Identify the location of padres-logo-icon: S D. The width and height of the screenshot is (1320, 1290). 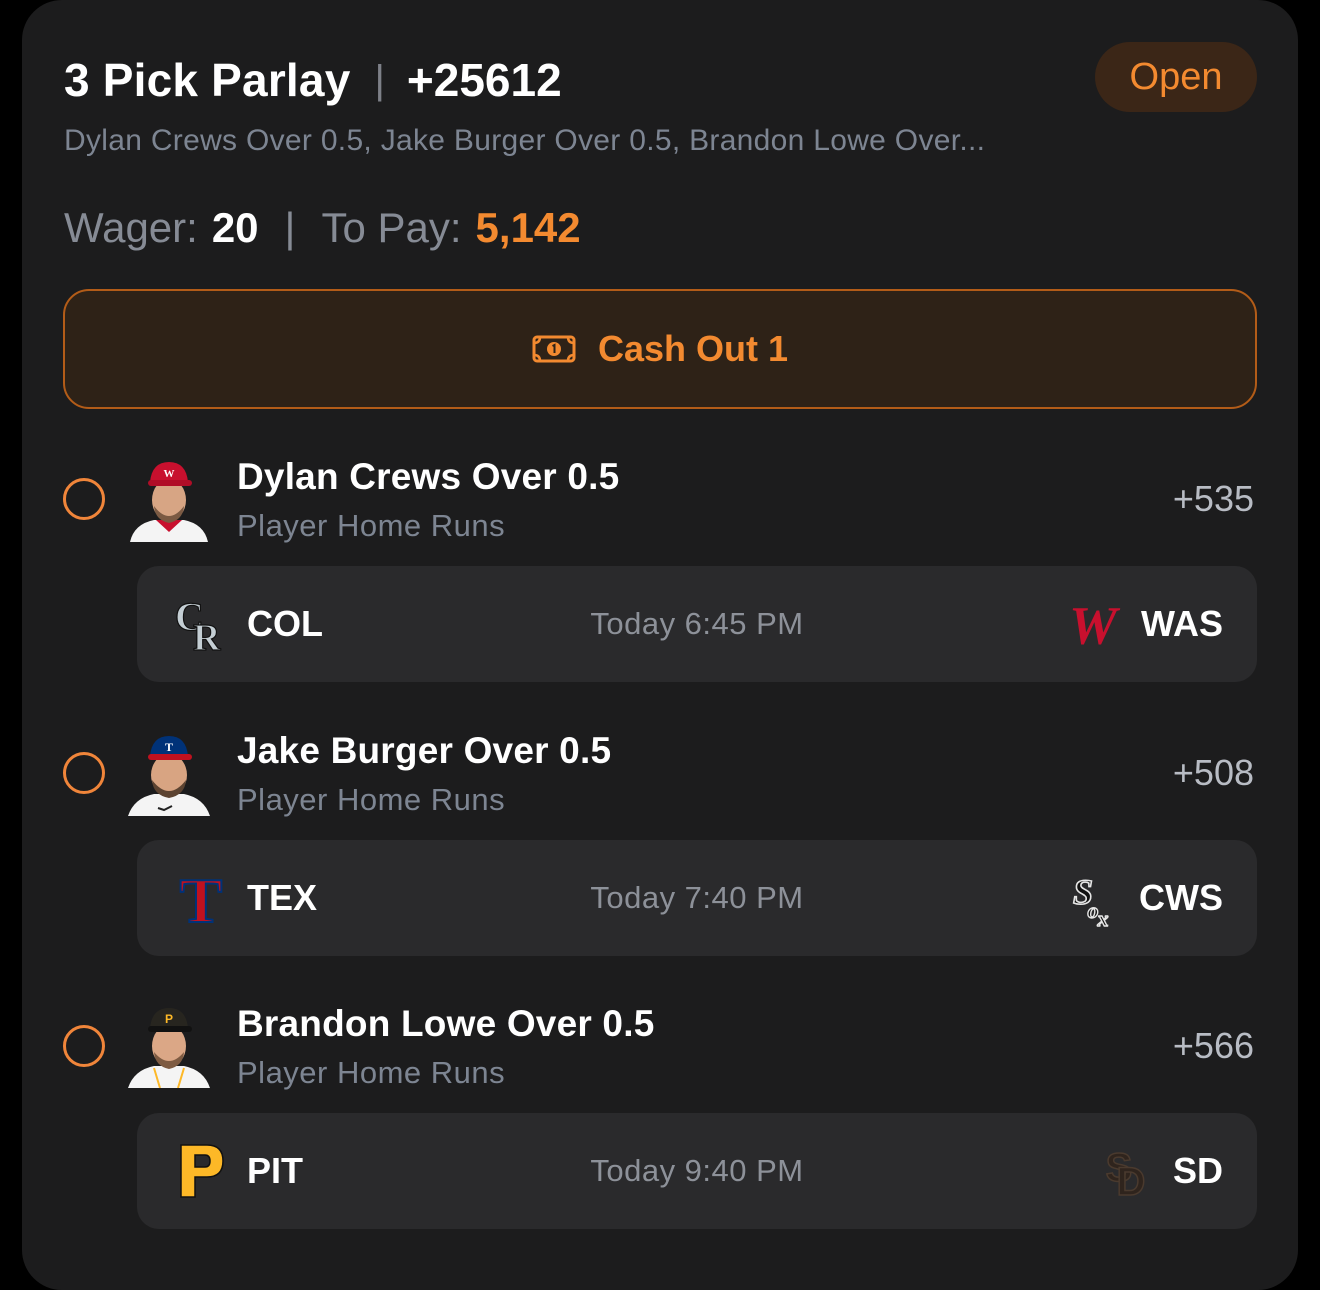
(1125, 1171).